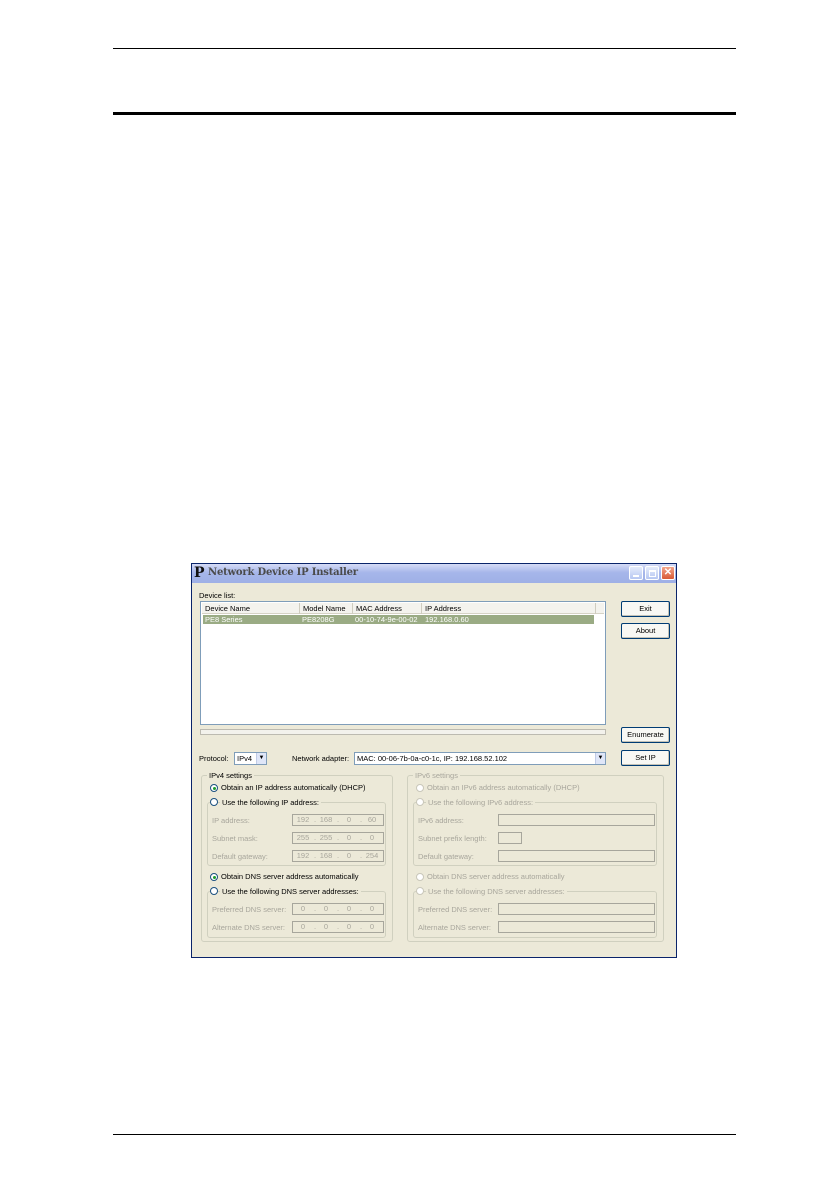 This screenshot has width=822, height=1192. What do you see at coordinates (576, 856) in the screenshot?
I see `ipv6-gateway-field` at bounding box center [576, 856].